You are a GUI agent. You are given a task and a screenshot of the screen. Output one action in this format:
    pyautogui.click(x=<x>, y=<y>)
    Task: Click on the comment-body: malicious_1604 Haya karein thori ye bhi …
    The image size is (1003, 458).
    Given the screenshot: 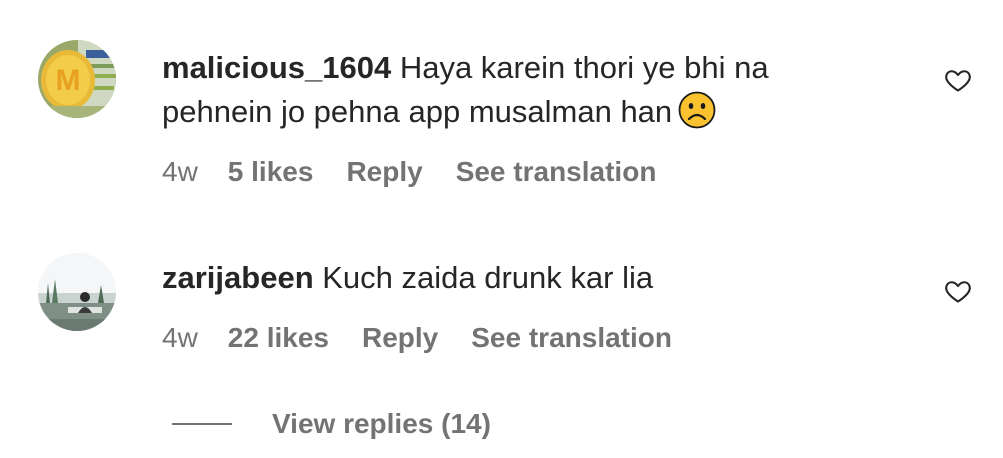 What is the action you would take?
    pyautogui.click(x=512, y=90)
    